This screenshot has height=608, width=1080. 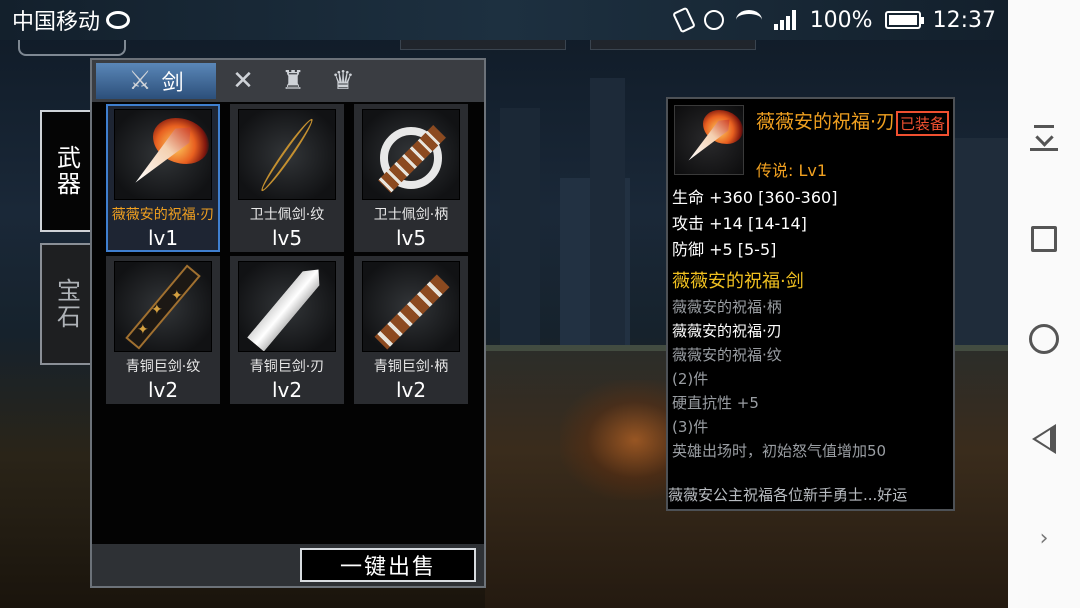 I want to click on item-name: 青铜巨剑·柄, so click(x=411, y=367).